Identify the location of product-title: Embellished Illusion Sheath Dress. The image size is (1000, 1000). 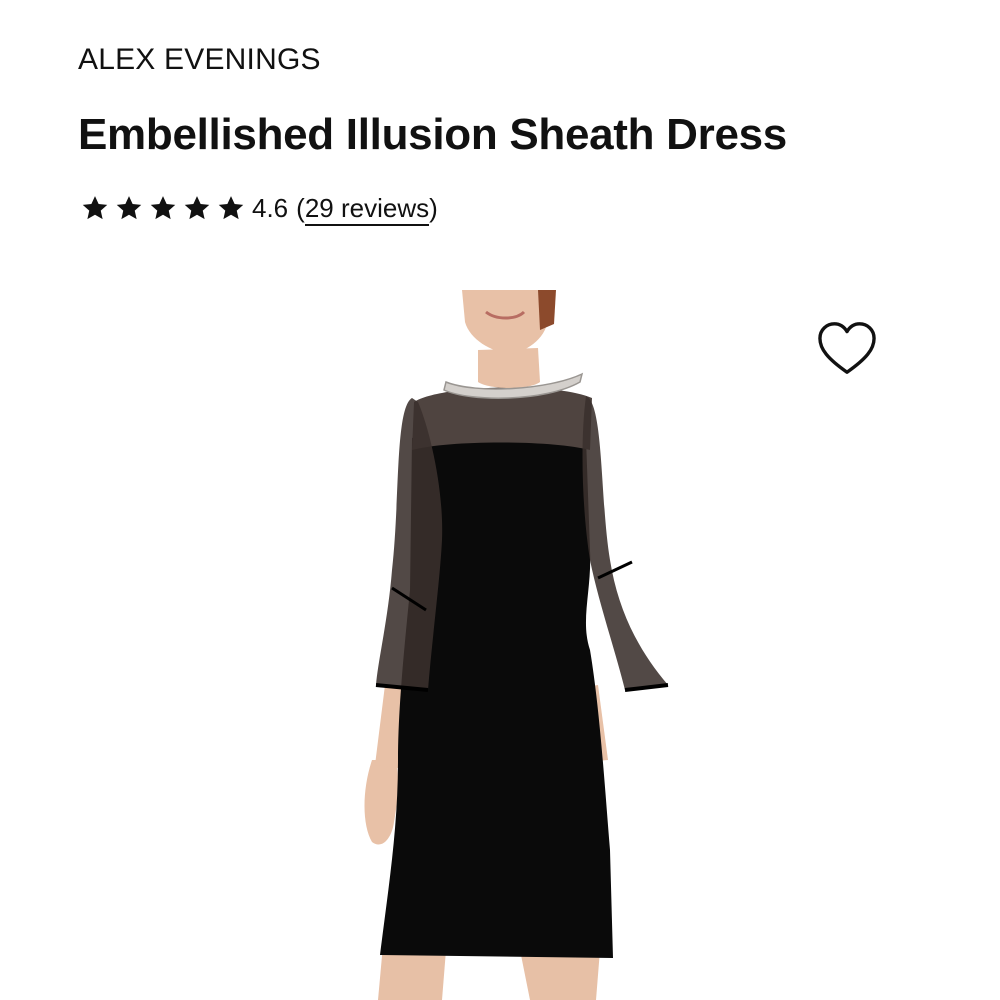
(432, 134).